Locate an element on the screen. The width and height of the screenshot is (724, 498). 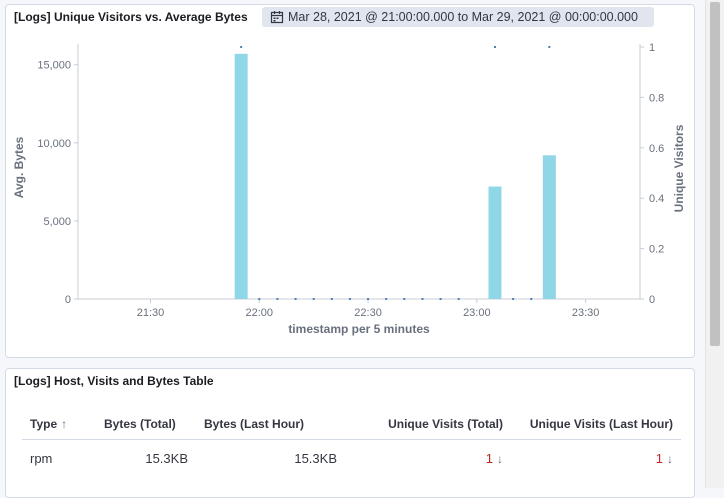
y-left-tick-label: 10,000 is located at coordinates (54, 144).